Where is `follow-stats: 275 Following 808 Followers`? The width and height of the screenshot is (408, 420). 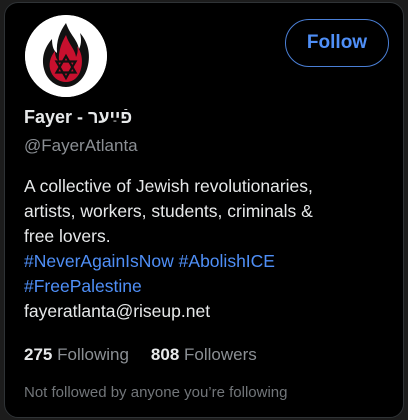 follow-stats: 275 Following 808 Followers is located at coordinates (140, 355).